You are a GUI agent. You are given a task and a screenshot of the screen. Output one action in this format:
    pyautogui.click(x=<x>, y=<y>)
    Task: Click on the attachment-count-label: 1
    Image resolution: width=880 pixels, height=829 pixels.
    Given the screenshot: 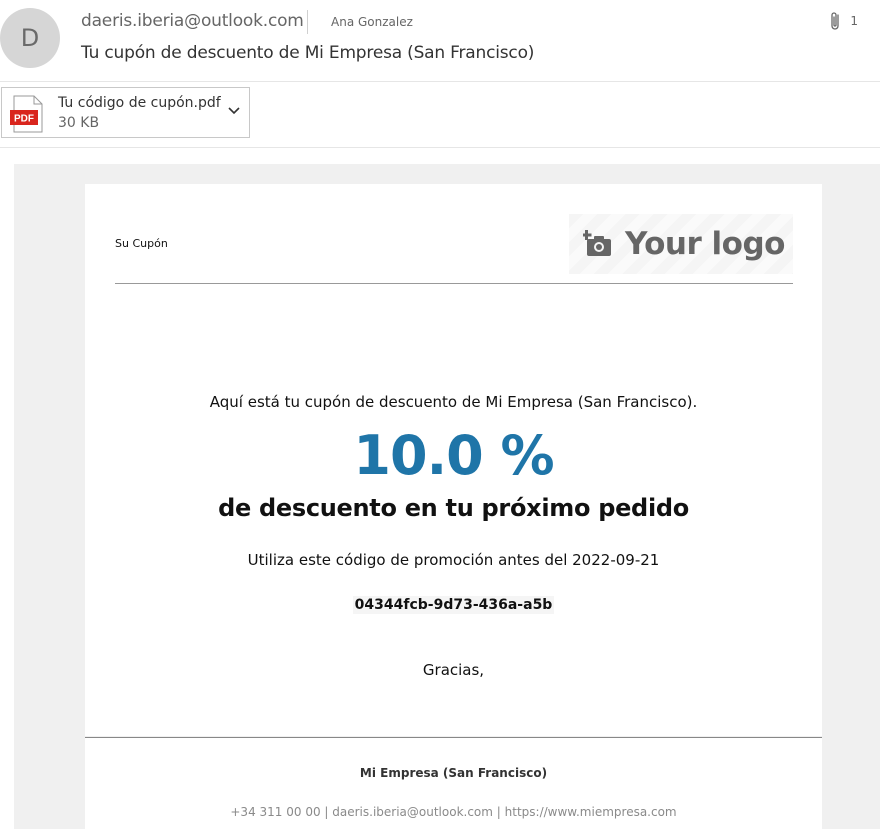 What is the action you would take?
    pyautogui.click(x=854, y=21)
    